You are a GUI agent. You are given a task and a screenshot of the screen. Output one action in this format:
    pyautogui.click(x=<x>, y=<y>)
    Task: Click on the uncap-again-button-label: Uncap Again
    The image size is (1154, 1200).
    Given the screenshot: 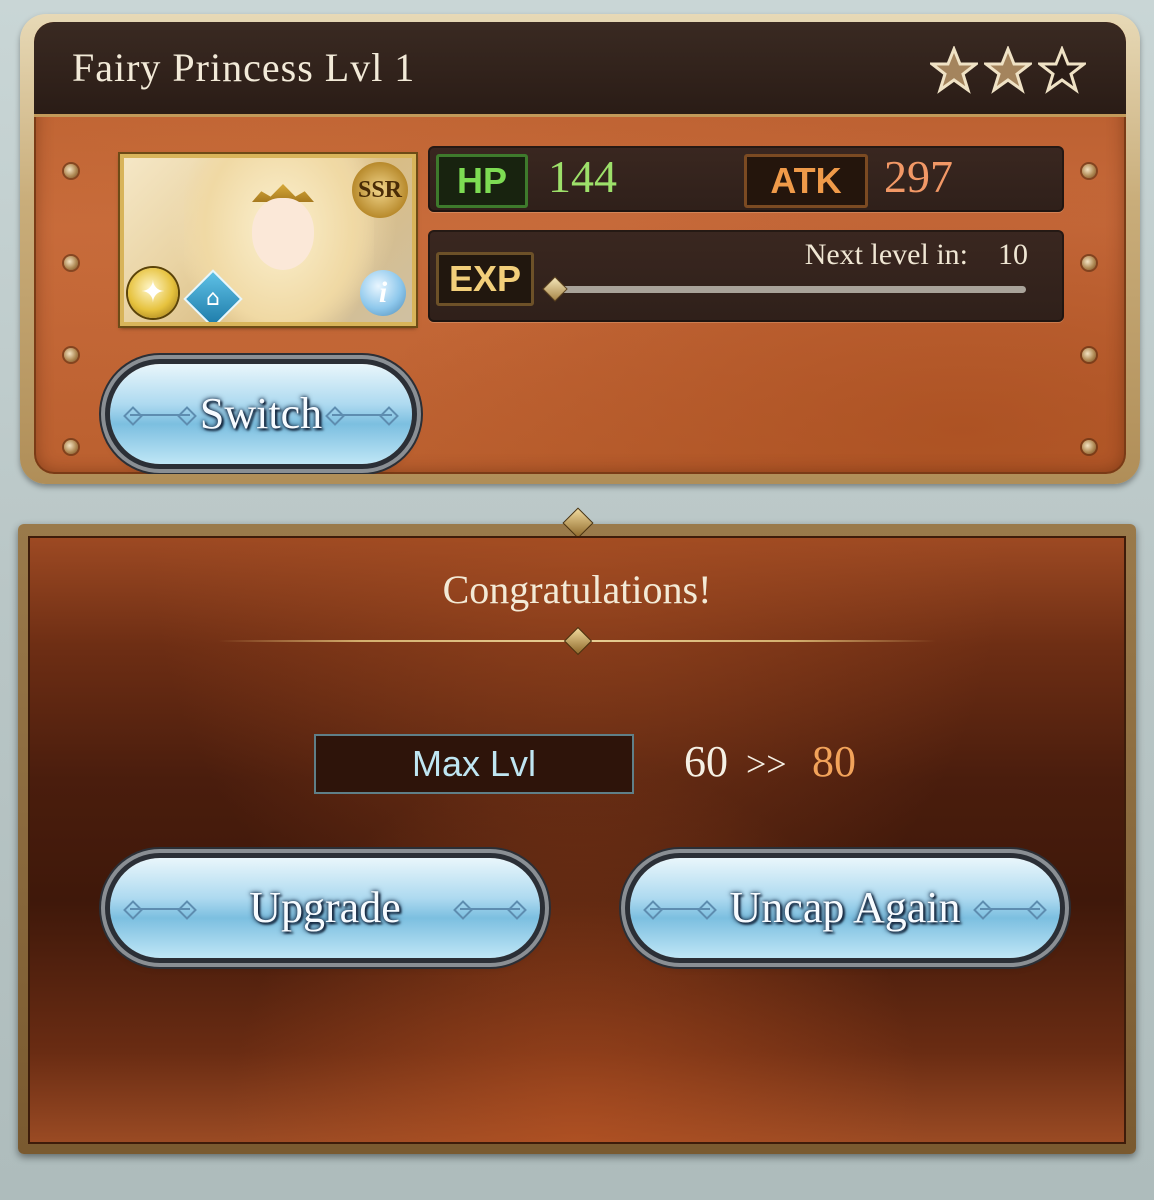 What is the action you would take?
    pyautogui.click(x=845, y=907)
    